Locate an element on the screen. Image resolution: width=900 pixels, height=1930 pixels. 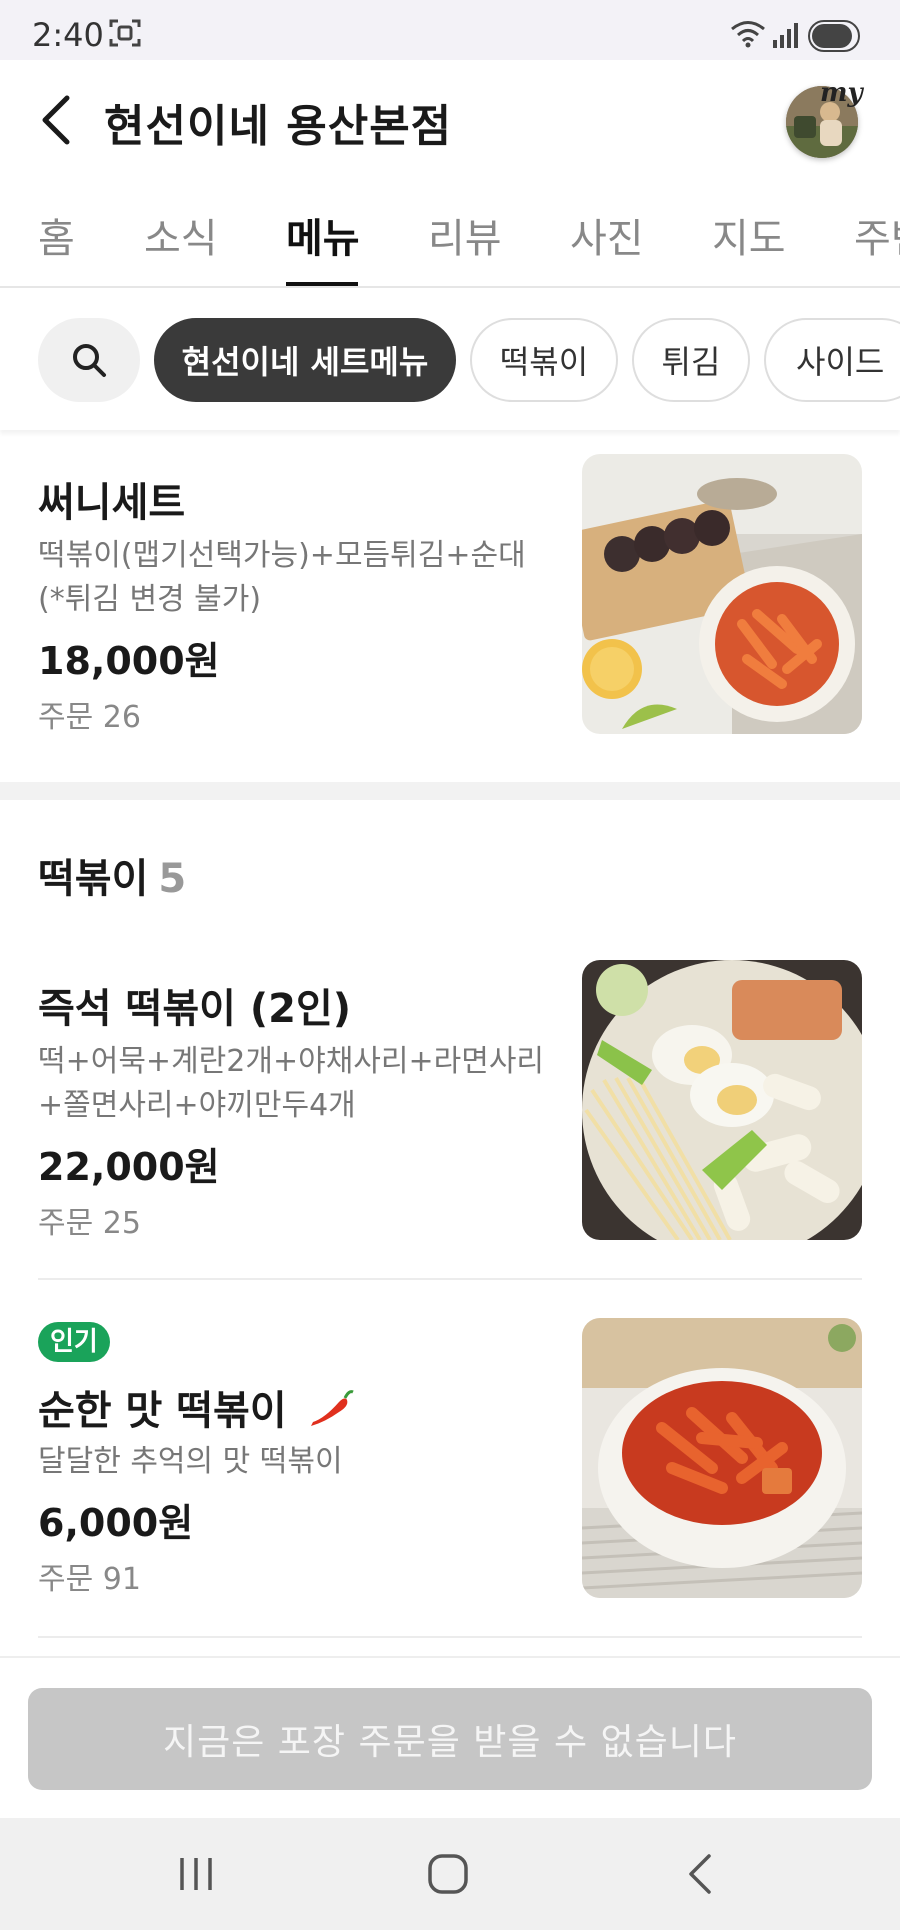
menu-item-price: 6,000원 is located at coordinates (116, 1523).